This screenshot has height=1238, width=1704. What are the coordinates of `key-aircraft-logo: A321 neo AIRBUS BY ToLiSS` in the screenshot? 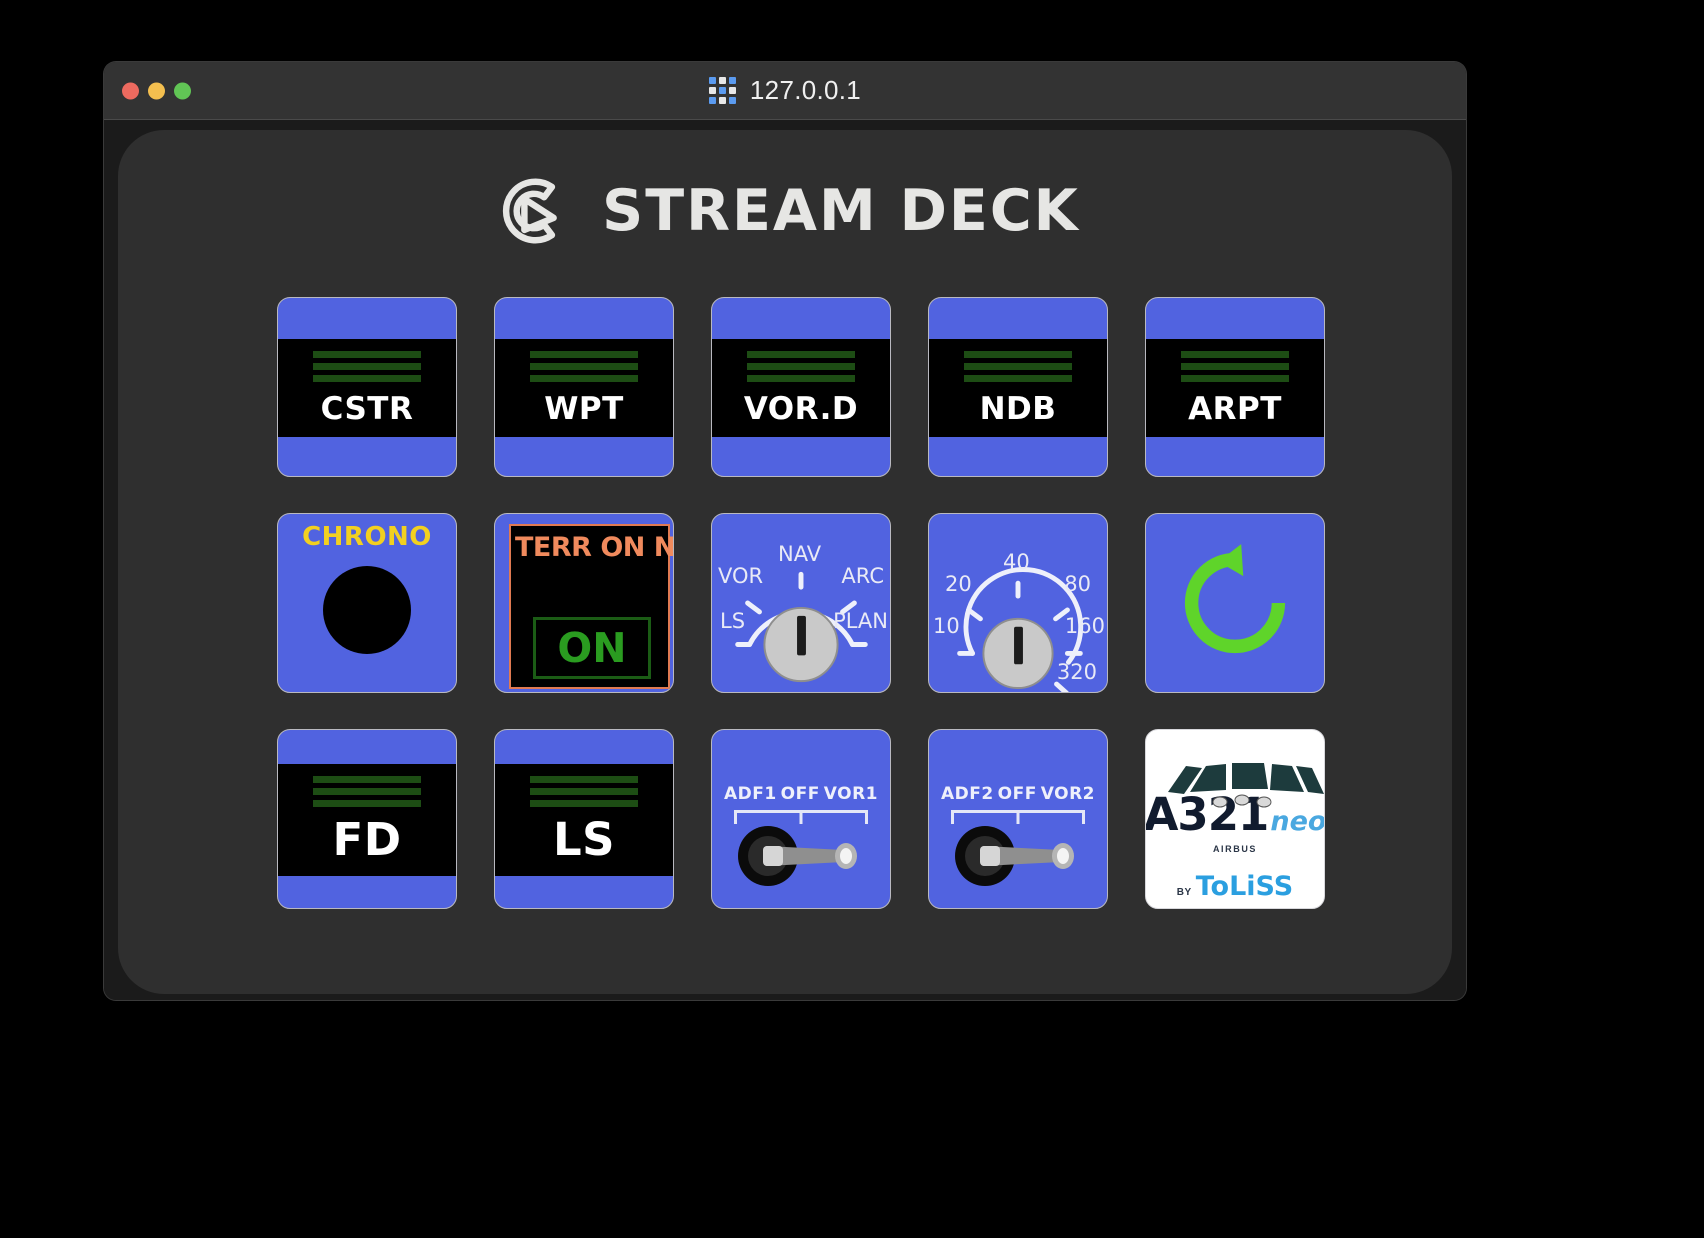 It's located at (1235, 819).